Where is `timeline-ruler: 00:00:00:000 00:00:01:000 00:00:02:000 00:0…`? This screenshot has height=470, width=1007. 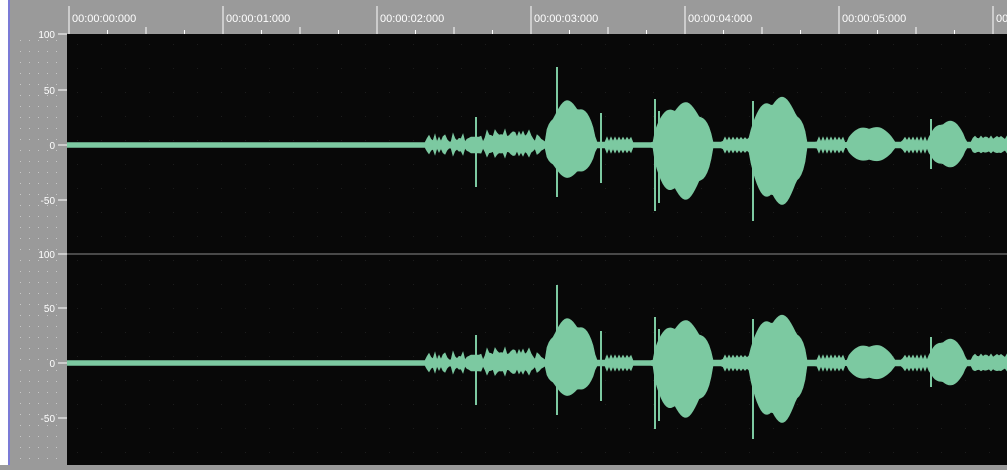 timeline-ruler: 00:00:00:000 00:00:01:000 00:00:02:000 00:0… is located at coordinates (537, 17).